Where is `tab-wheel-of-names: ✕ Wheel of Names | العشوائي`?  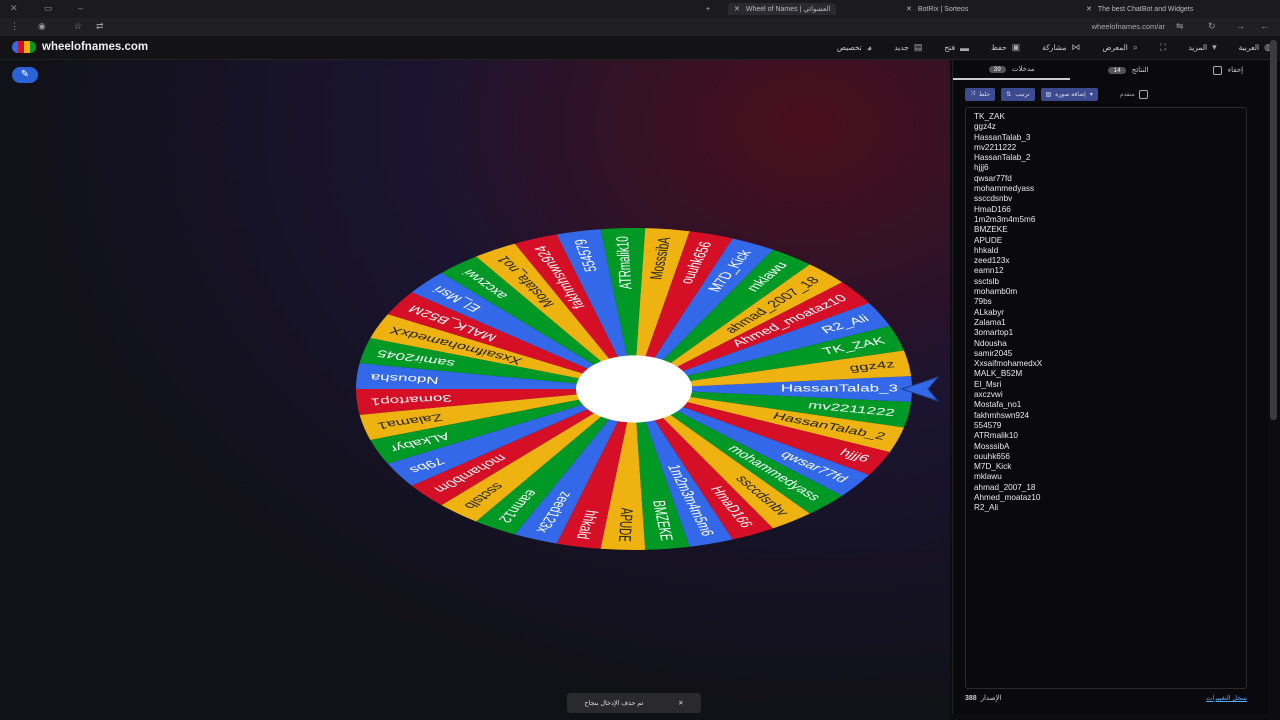 tab-wheel-of-names: ✕ Wheel of Names | العشوائي is located at coordinates (782, 9).